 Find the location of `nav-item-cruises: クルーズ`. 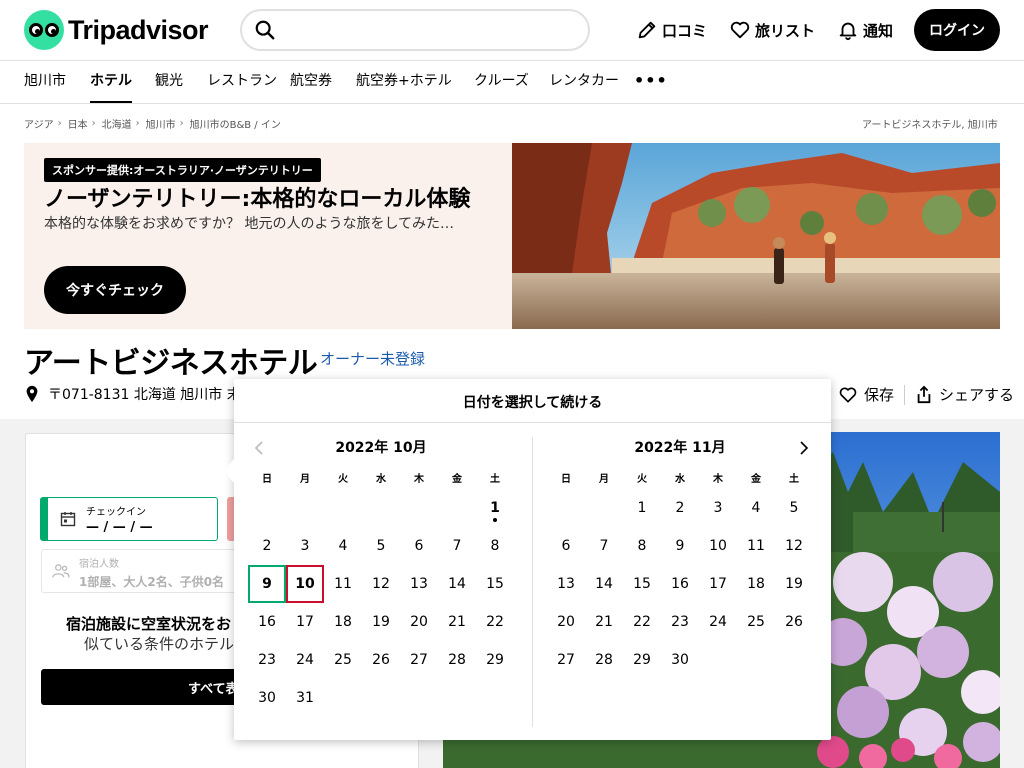

nav-item-cruises: クルーズ is located at coordinates (501, 82).